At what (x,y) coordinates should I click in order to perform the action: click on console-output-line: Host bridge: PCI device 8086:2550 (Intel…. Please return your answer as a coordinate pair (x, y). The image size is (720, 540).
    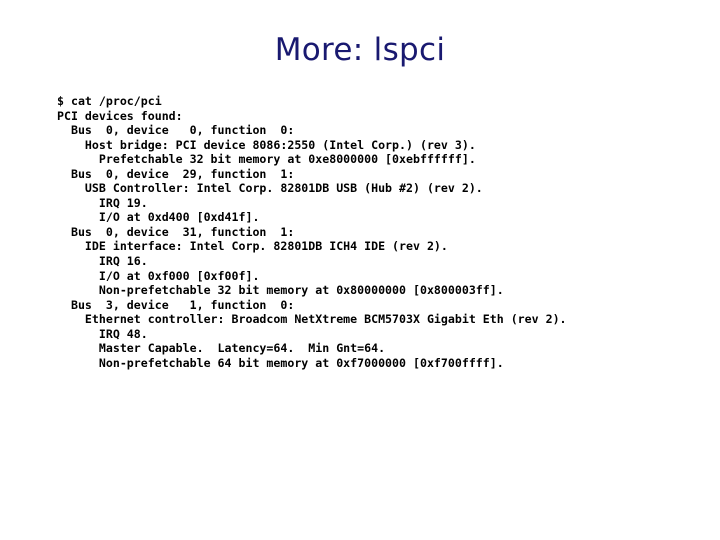
    Looking at the image, I should click on (266, 144).